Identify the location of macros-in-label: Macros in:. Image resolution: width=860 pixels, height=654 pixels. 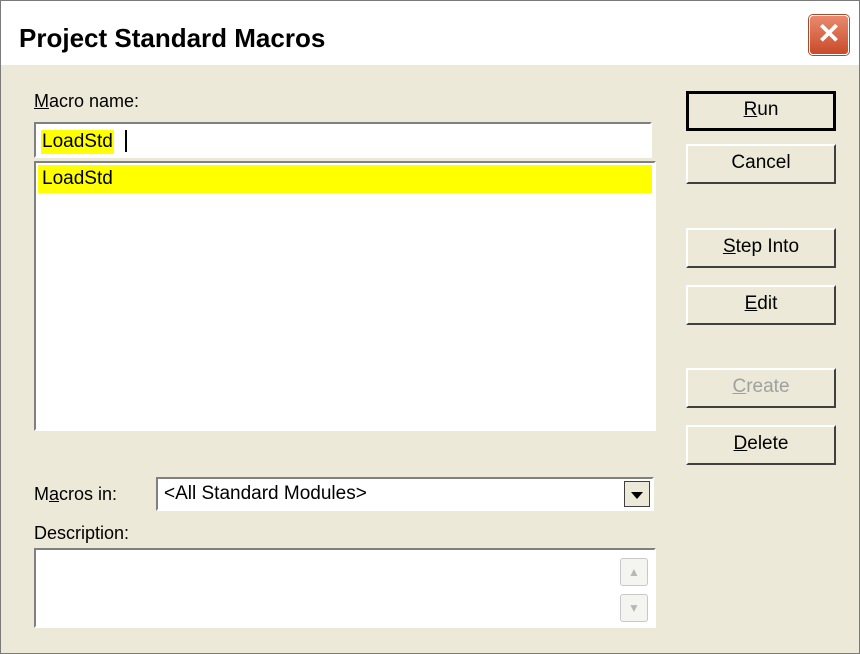
(76, 494).